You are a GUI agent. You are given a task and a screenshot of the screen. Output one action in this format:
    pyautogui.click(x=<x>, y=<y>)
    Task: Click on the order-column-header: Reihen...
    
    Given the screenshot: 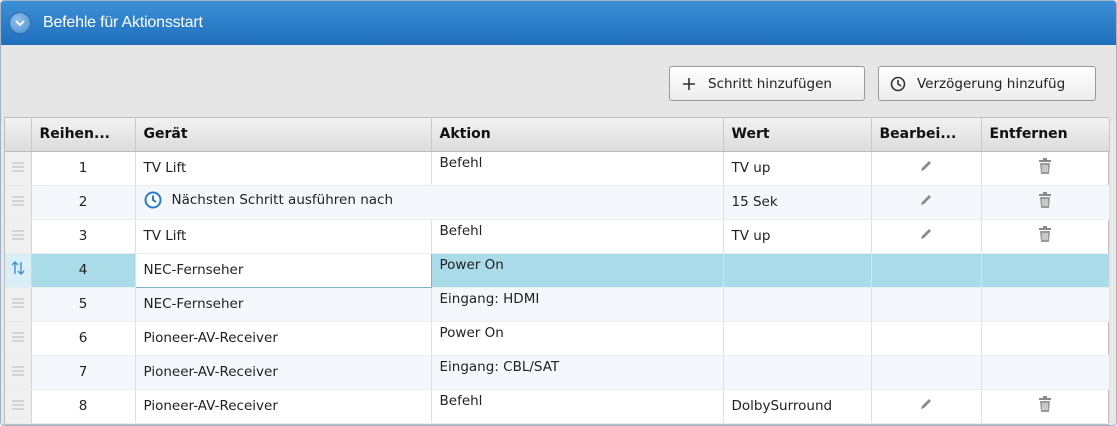 What is the action you would take?
    pyautogui.click(x=83, y=135)
    